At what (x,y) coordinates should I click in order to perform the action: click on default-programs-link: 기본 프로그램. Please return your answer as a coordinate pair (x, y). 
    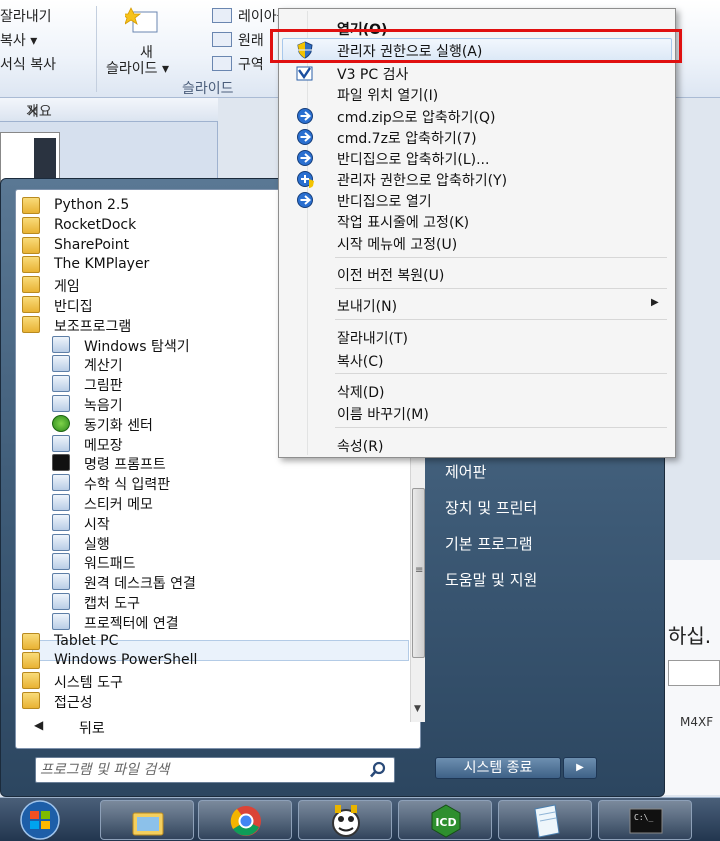
    Looking at the image, I should click on (489, 545).